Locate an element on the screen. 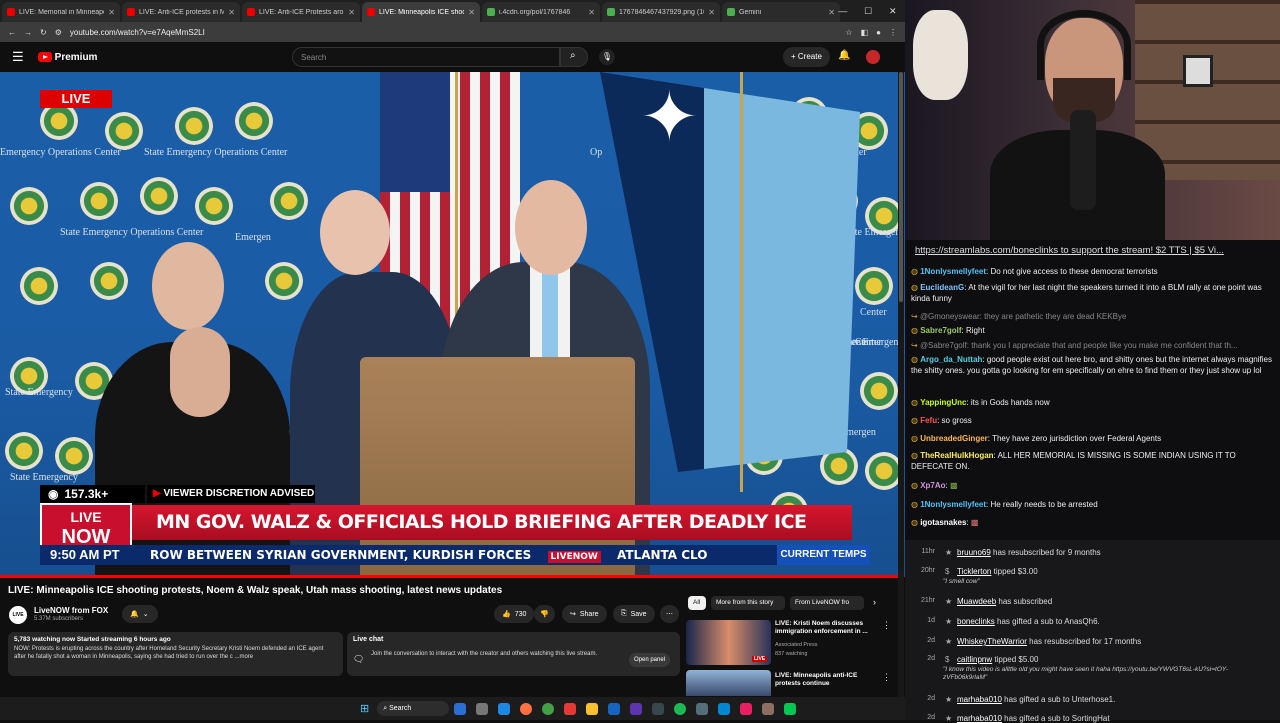 Image resolution: width=1280 pixels, height=723 pixels. profile-icon: ● is located at coordinates (878, 32).